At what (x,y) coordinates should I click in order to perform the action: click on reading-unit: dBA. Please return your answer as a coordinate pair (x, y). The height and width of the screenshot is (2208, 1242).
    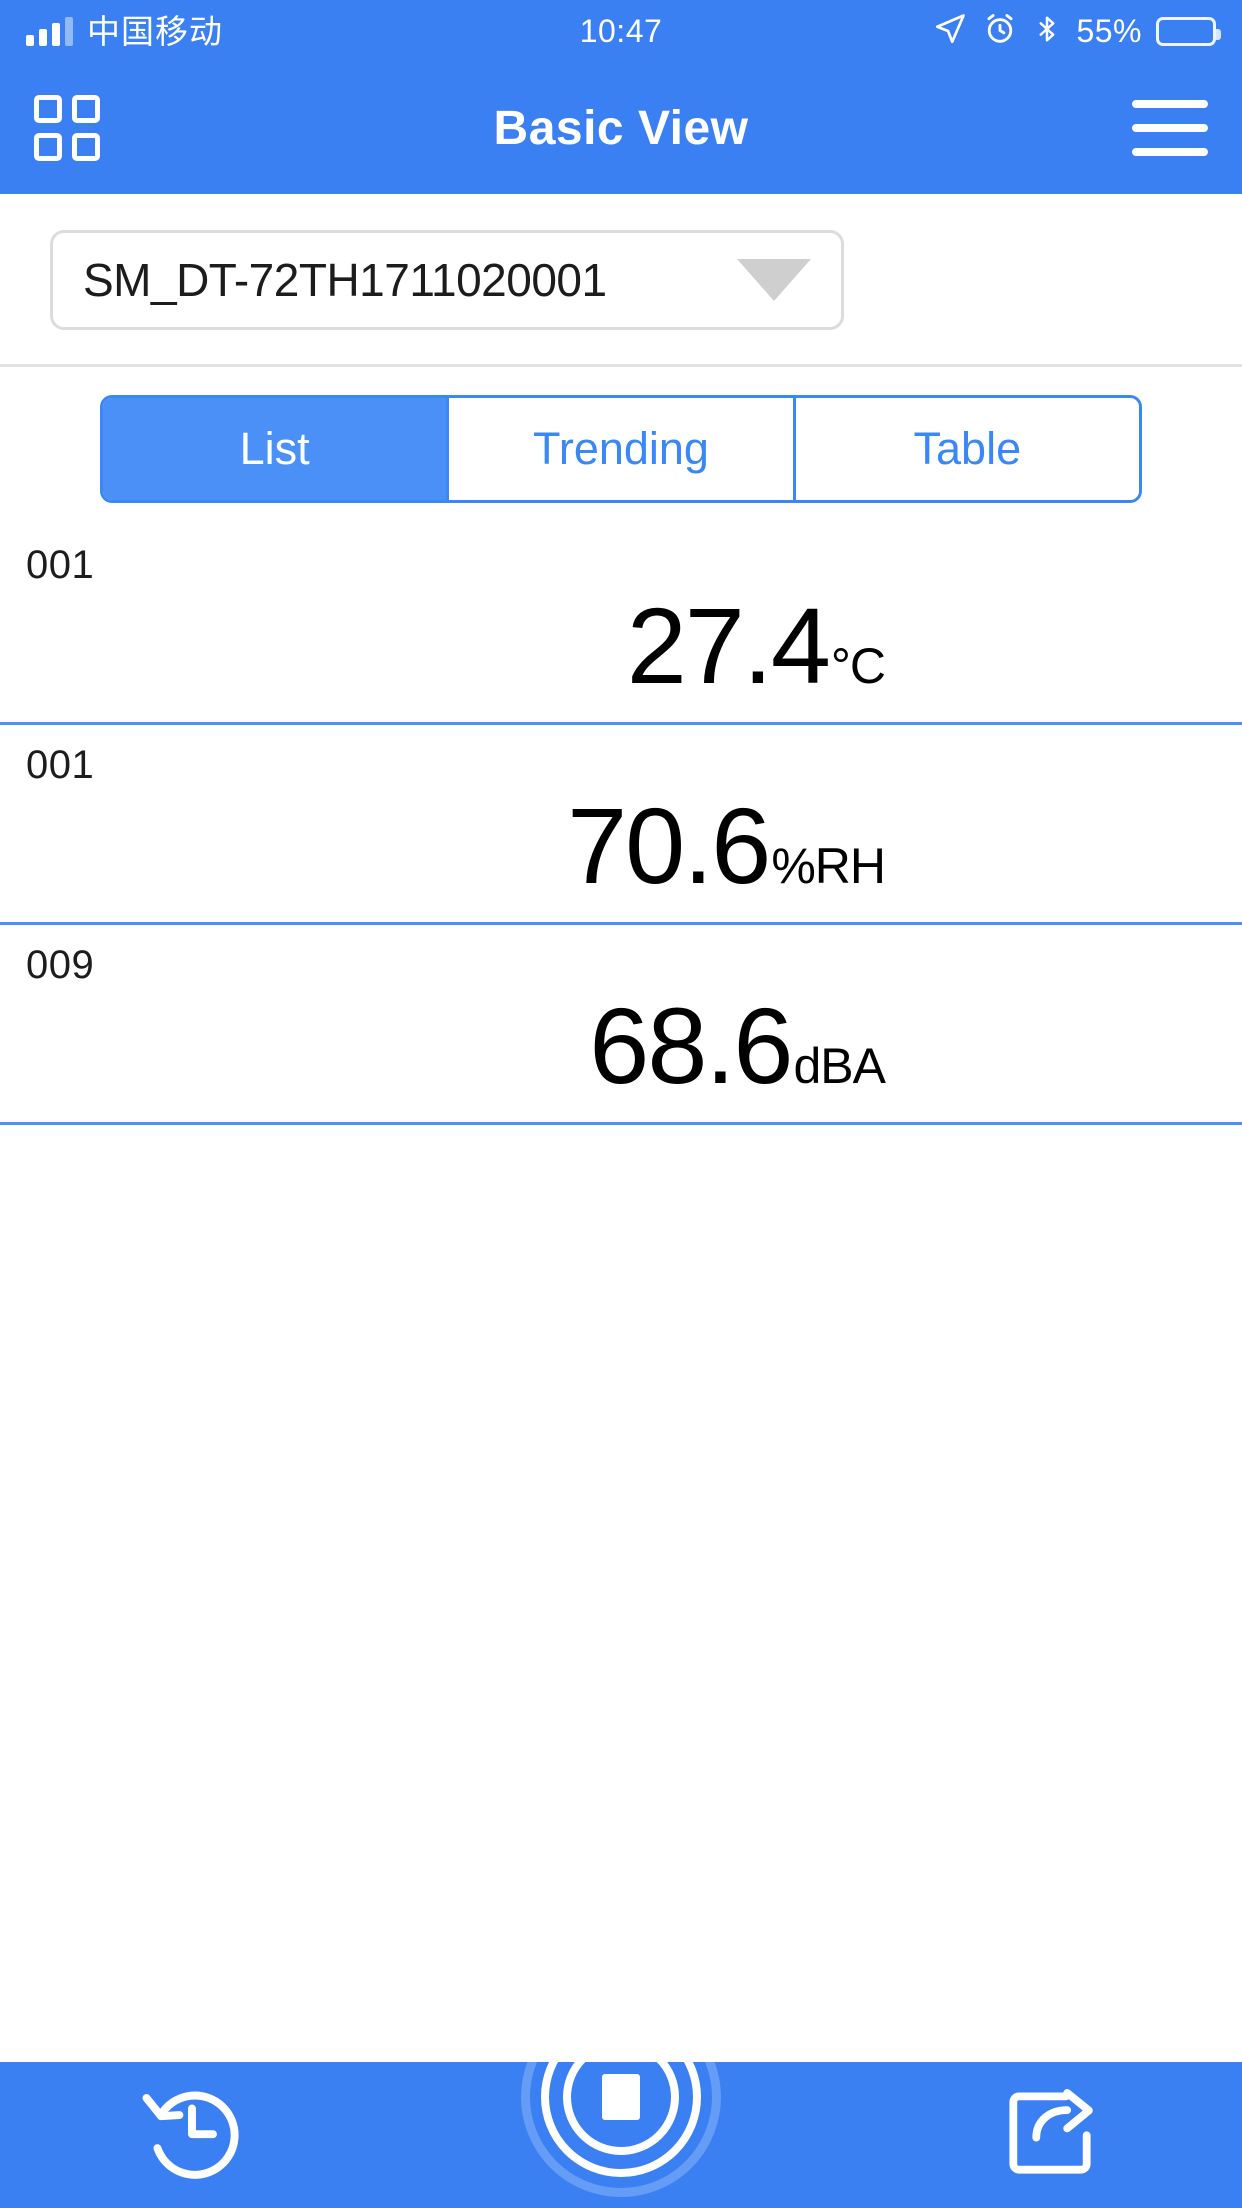
    Looking at the image, I should click on (839, 1066).